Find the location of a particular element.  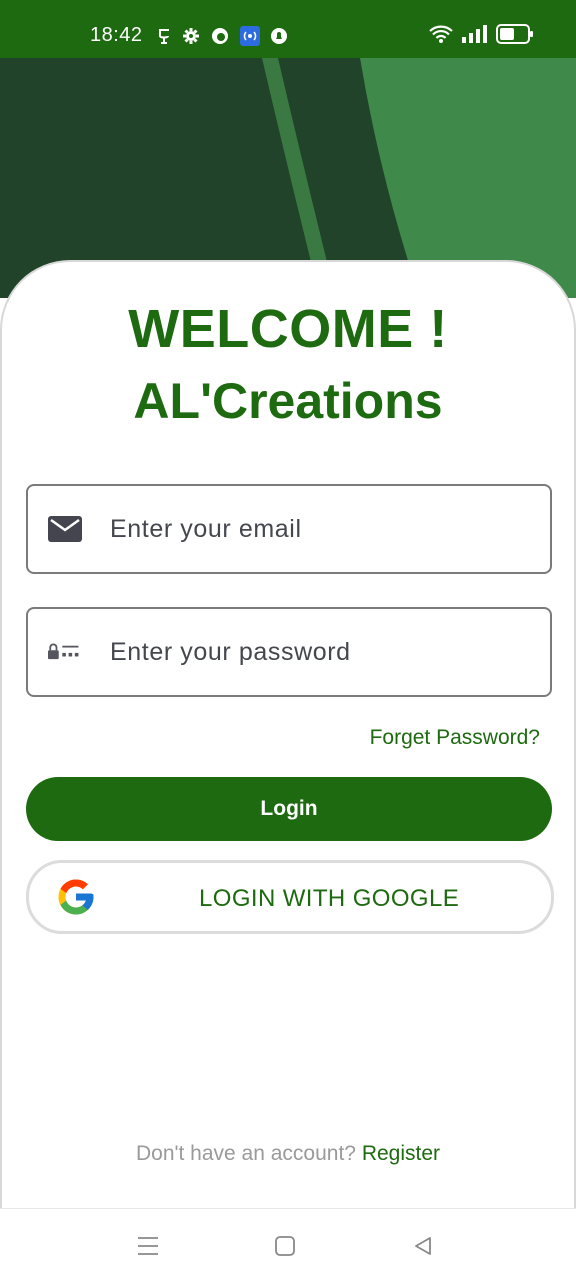

status-time: 18:42 is located at coordinates (116, 35).